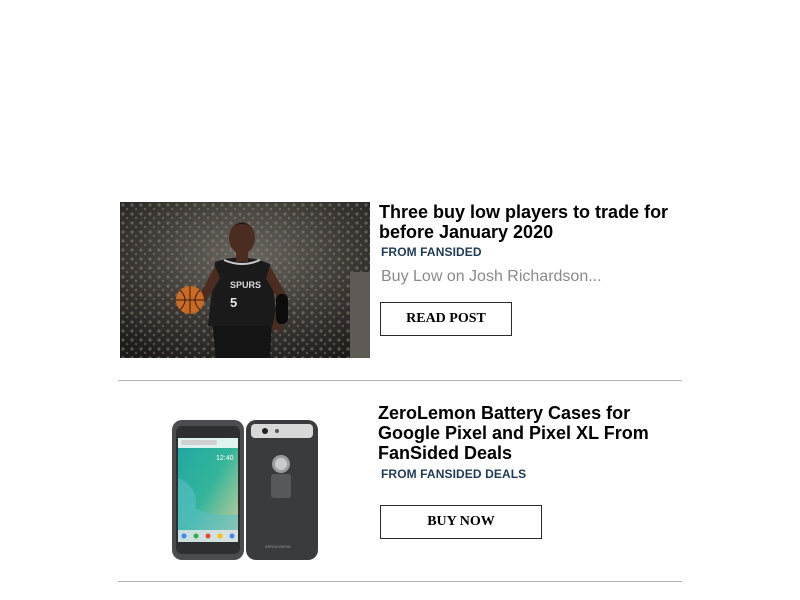 This screenshot has width=800, height=600. Describe the element at coordinates (277, 546) in the screenshot. I see `case-brand: ZEROLEMON` at that location.